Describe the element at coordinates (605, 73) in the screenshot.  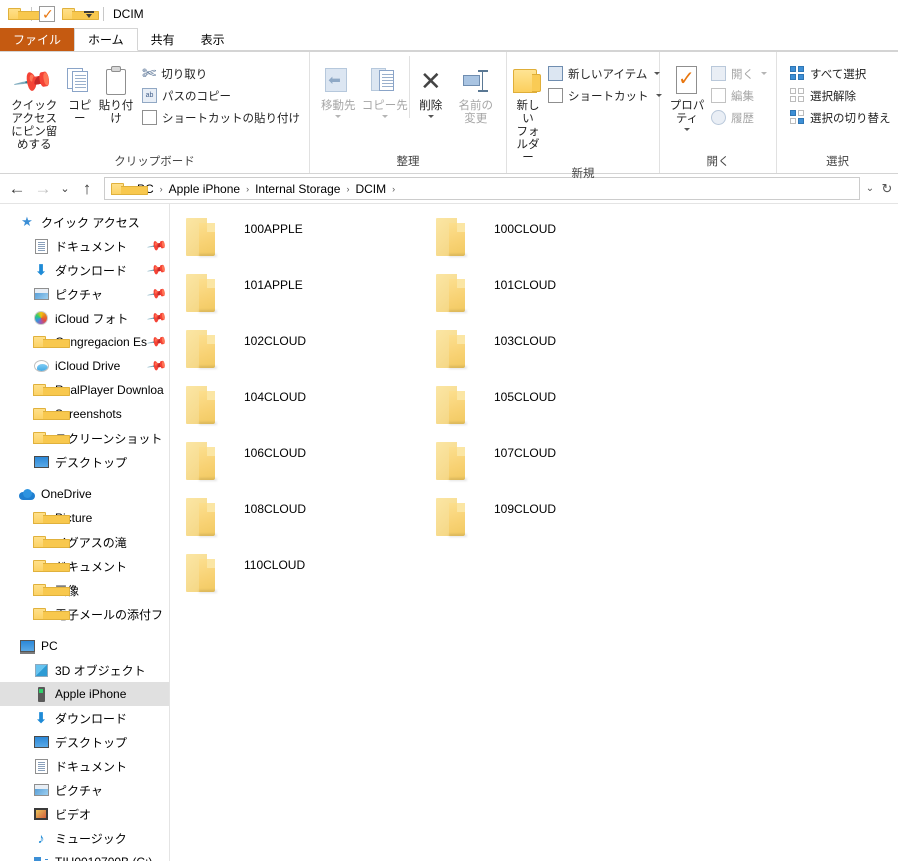
I see `new-item-button: 新しいアイテム` at that location.